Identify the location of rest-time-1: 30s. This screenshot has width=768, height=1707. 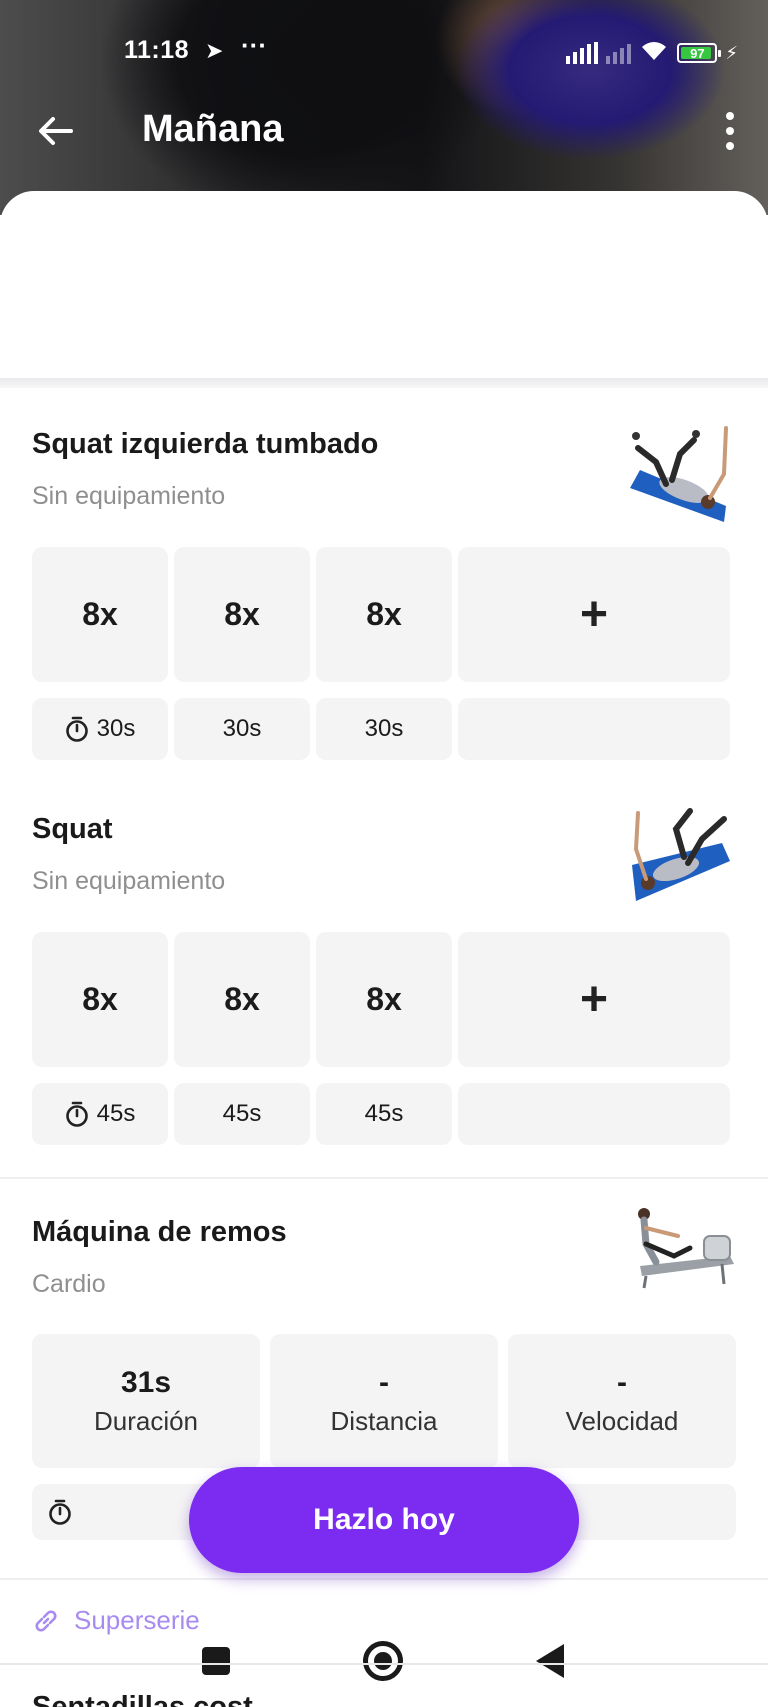
(100, 729).